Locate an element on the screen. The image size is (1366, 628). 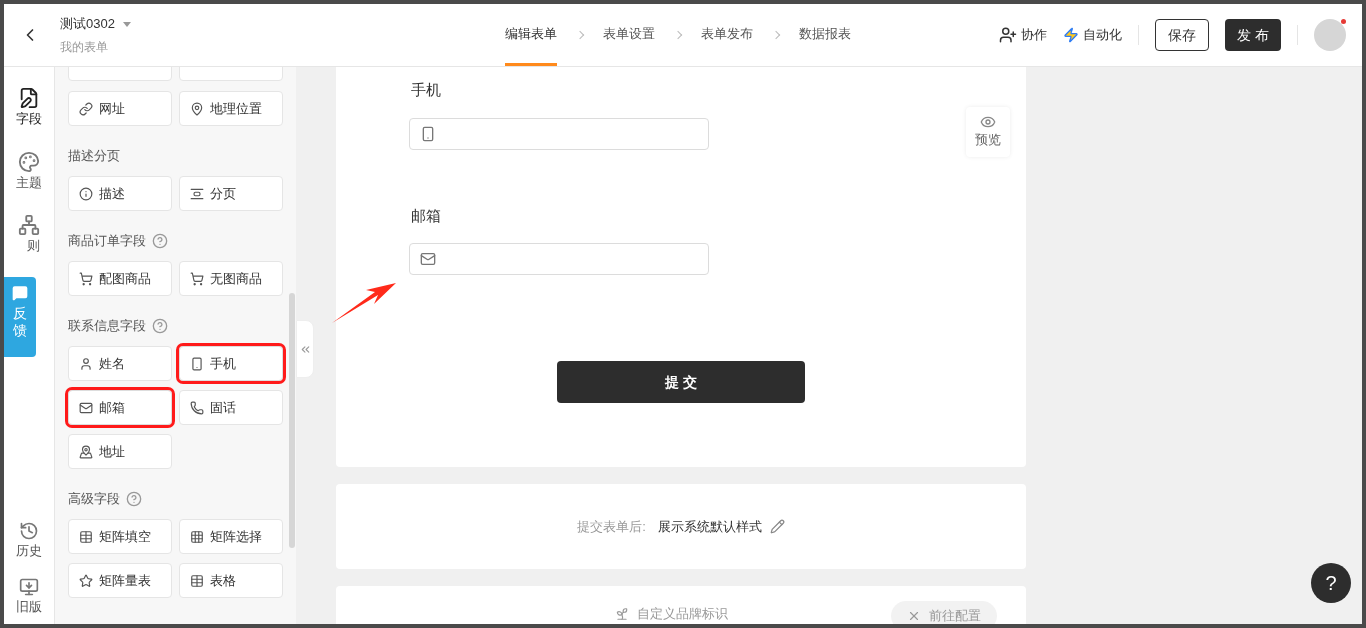
rail-item: 历史 is located at coordinates (29, 541).